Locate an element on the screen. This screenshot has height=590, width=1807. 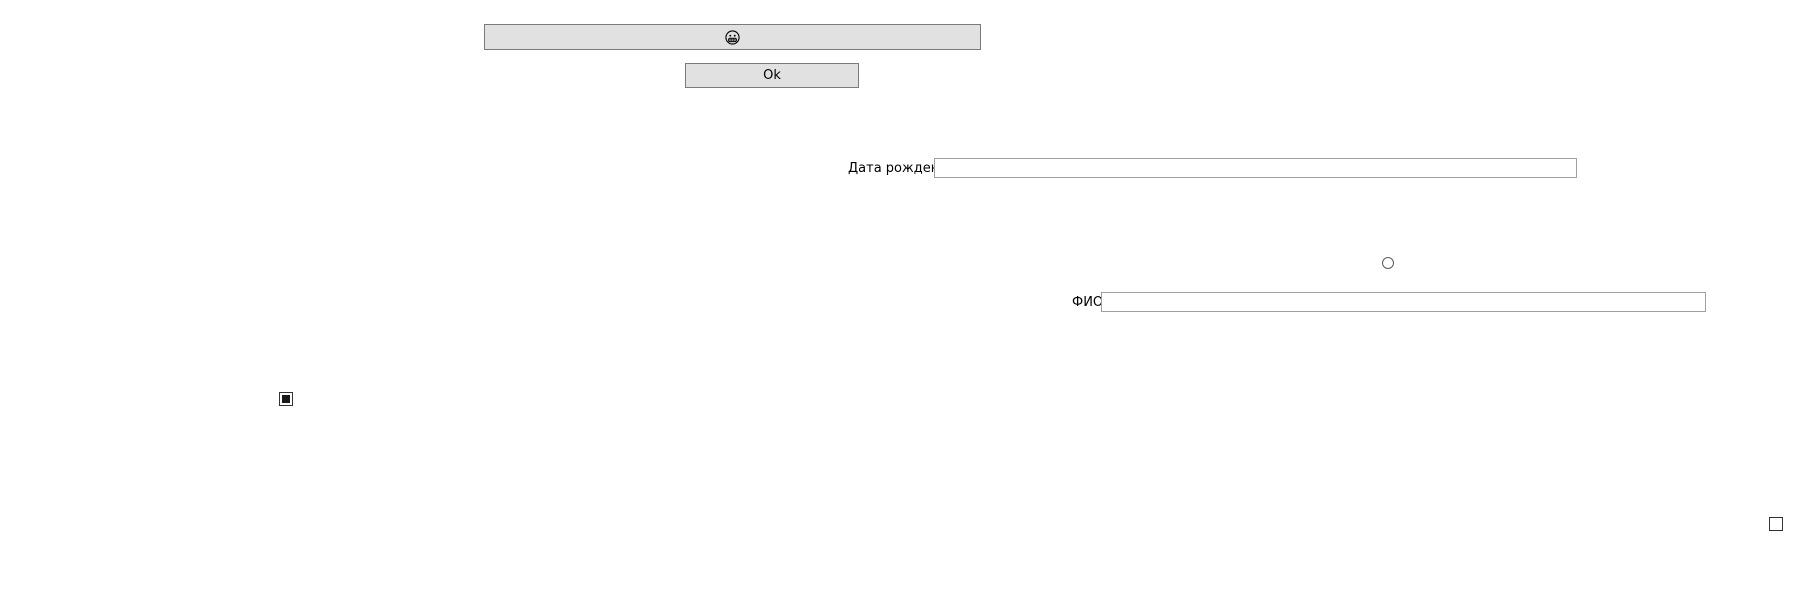
birthdate-field is located at coordinates (1255, 168).